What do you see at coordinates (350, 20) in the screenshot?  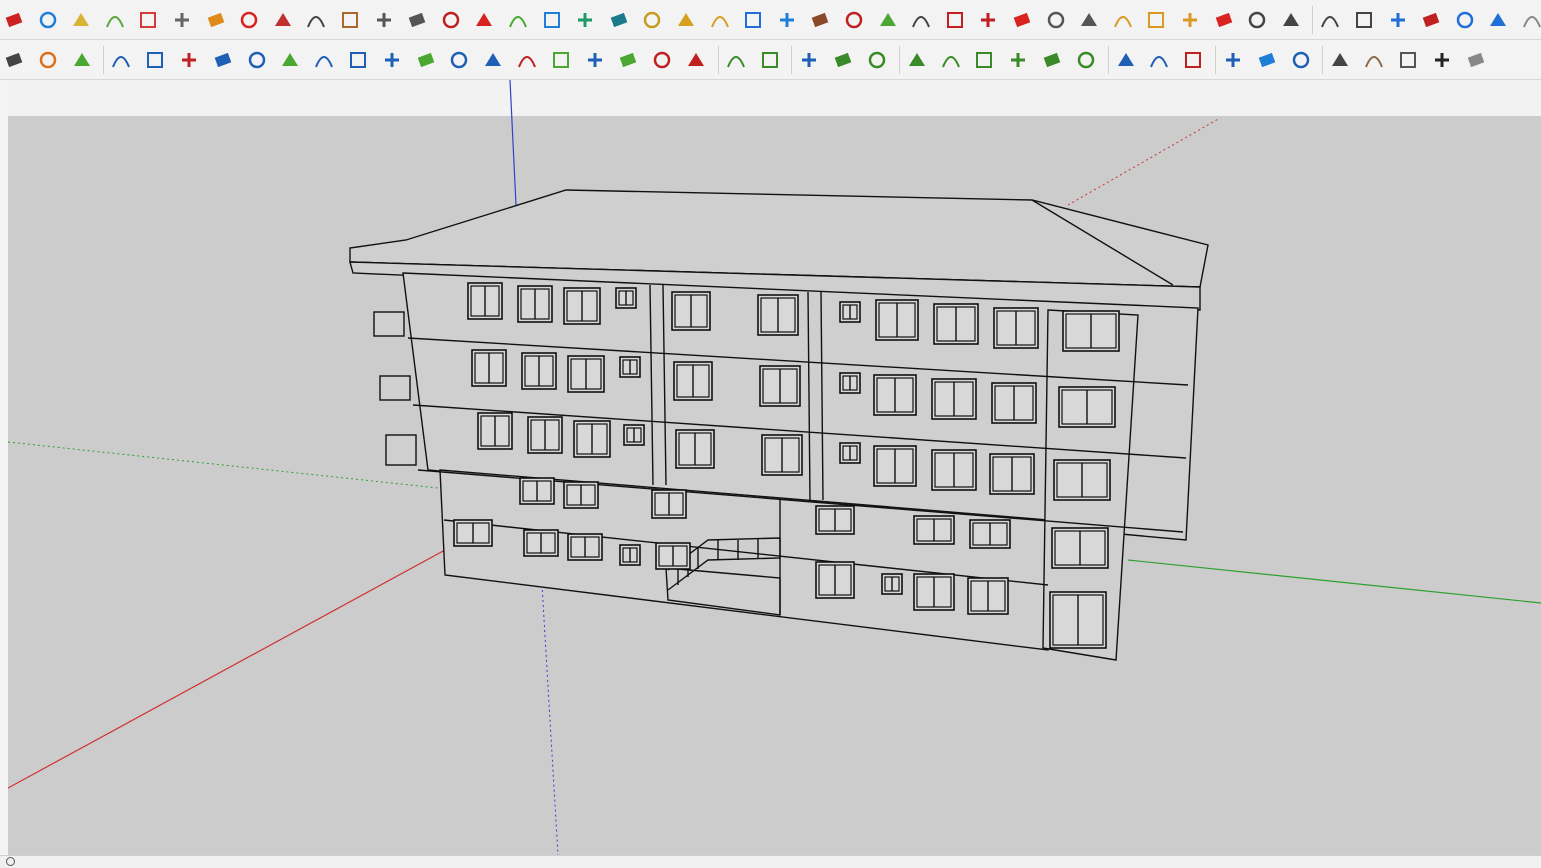 I see `box-brown-icon` at bounding box center [350, 20].